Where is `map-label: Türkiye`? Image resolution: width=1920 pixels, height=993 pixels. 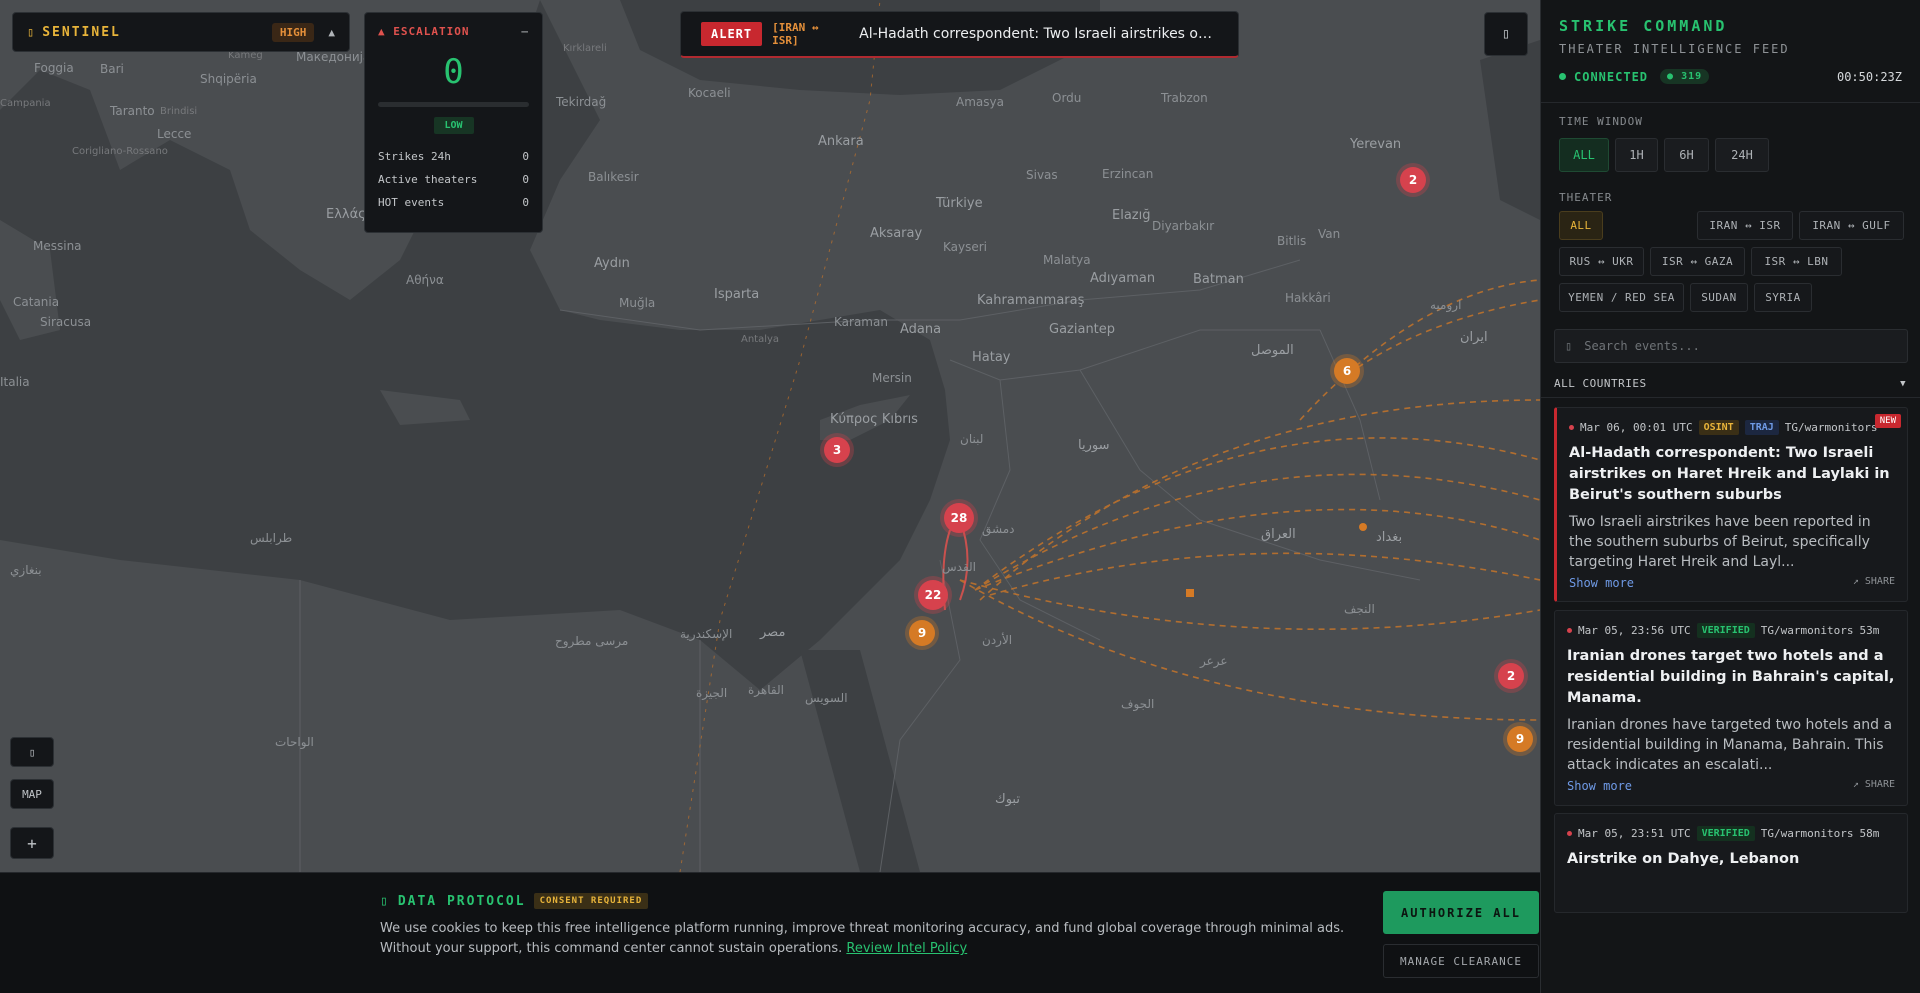
map-label: Türkiye is located at coordinates (959, 203).